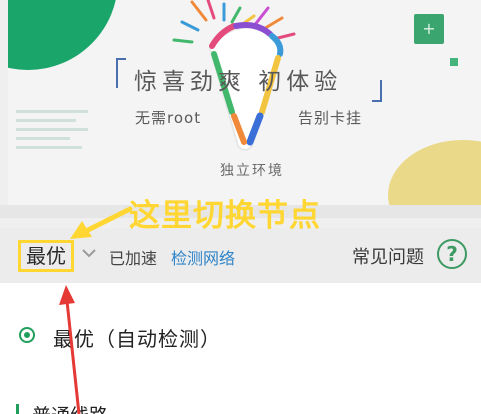 The width and height of the screenshot is (481, 414). I want to click on decorative-lines, so click(54, 132).